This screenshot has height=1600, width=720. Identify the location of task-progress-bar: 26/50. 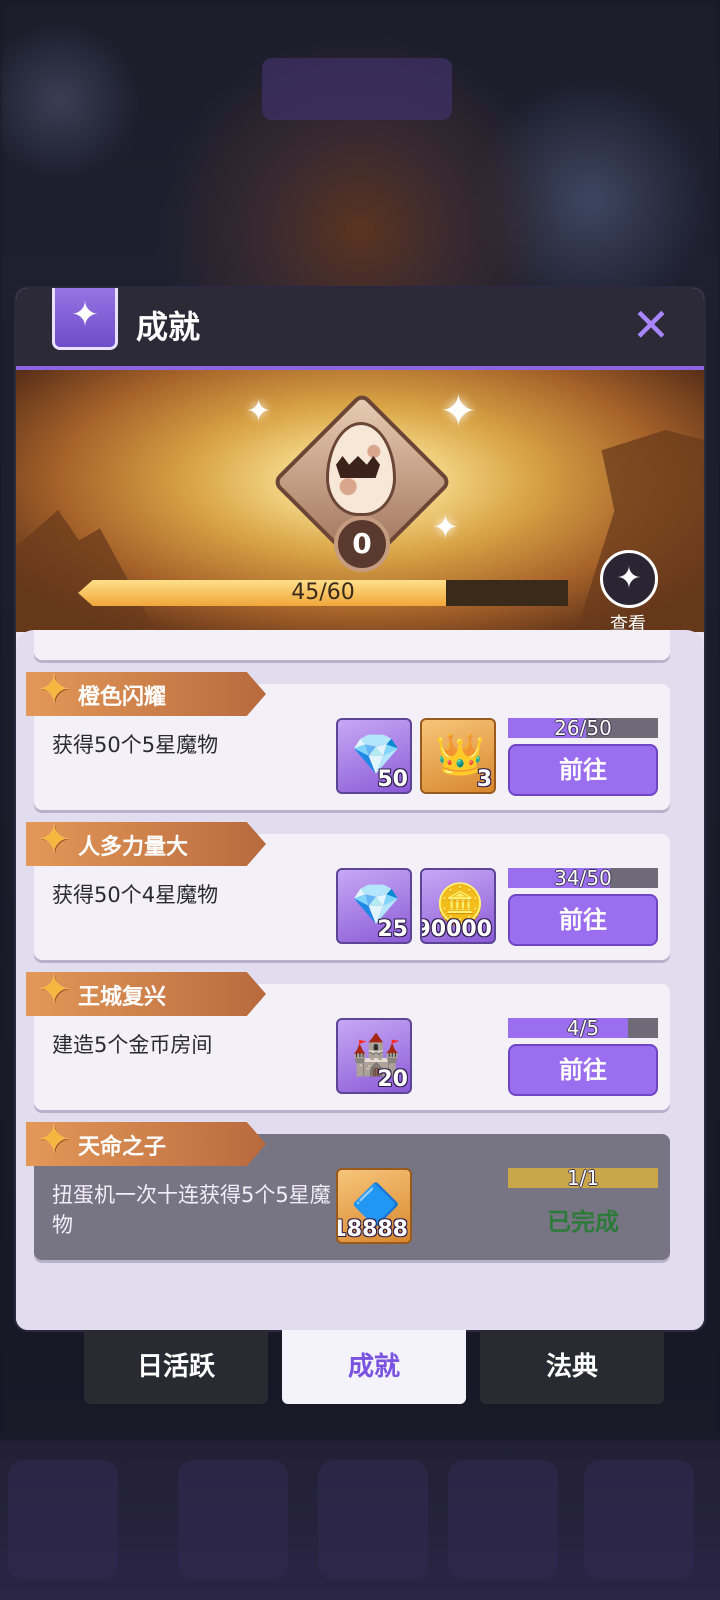
(583, 728).